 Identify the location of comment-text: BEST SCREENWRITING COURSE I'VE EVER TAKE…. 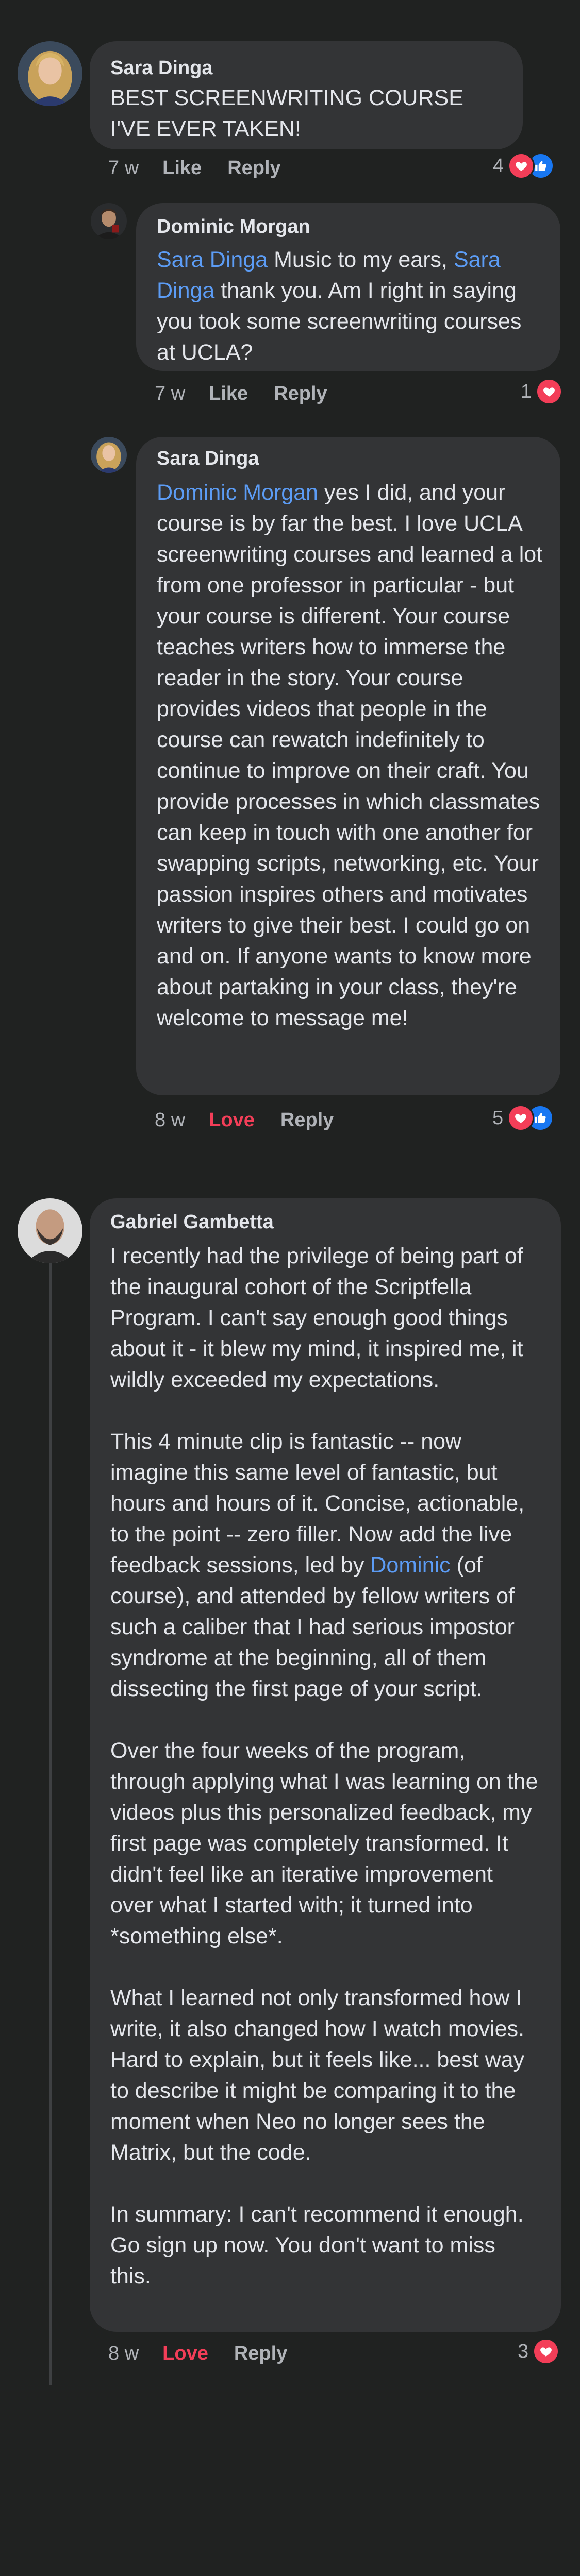
(290, 113).